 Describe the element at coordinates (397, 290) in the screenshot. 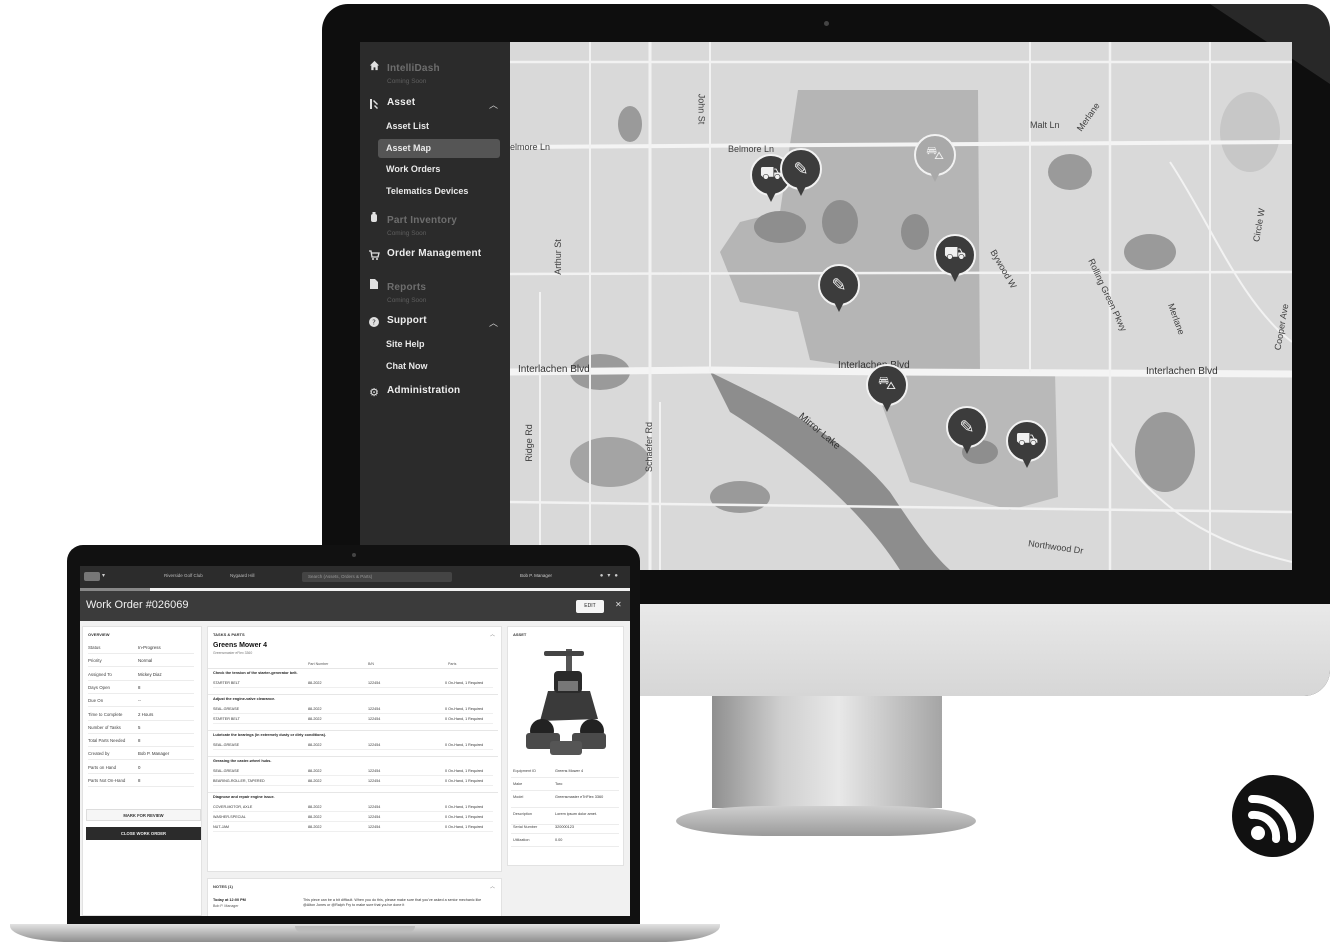

I see `sidebar-item-reports: Reports Coming Soon` at that location.